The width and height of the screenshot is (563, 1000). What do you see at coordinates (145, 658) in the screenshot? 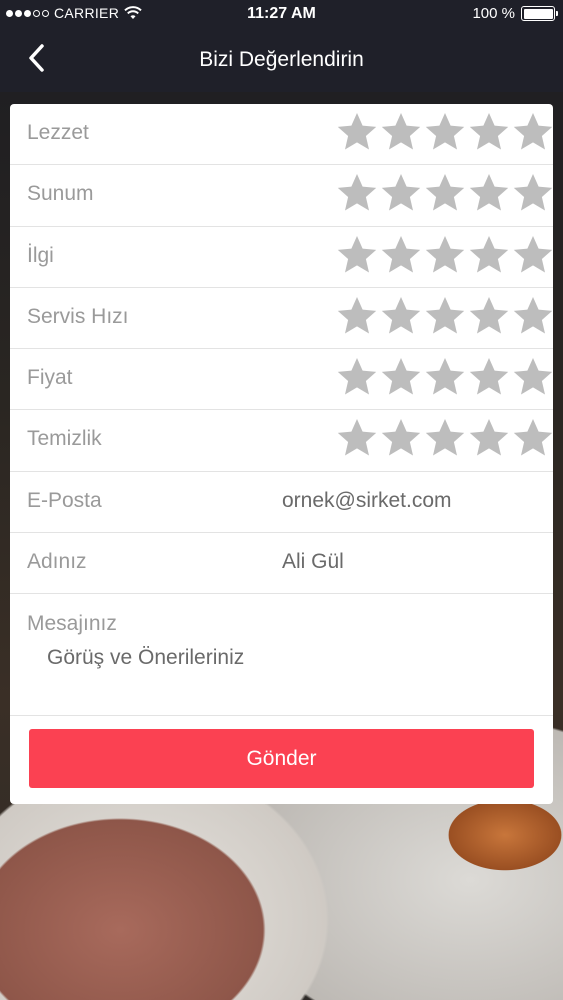
I see `message-field: Görüş ve Önerileriniz` at bounding box center [145, 658].